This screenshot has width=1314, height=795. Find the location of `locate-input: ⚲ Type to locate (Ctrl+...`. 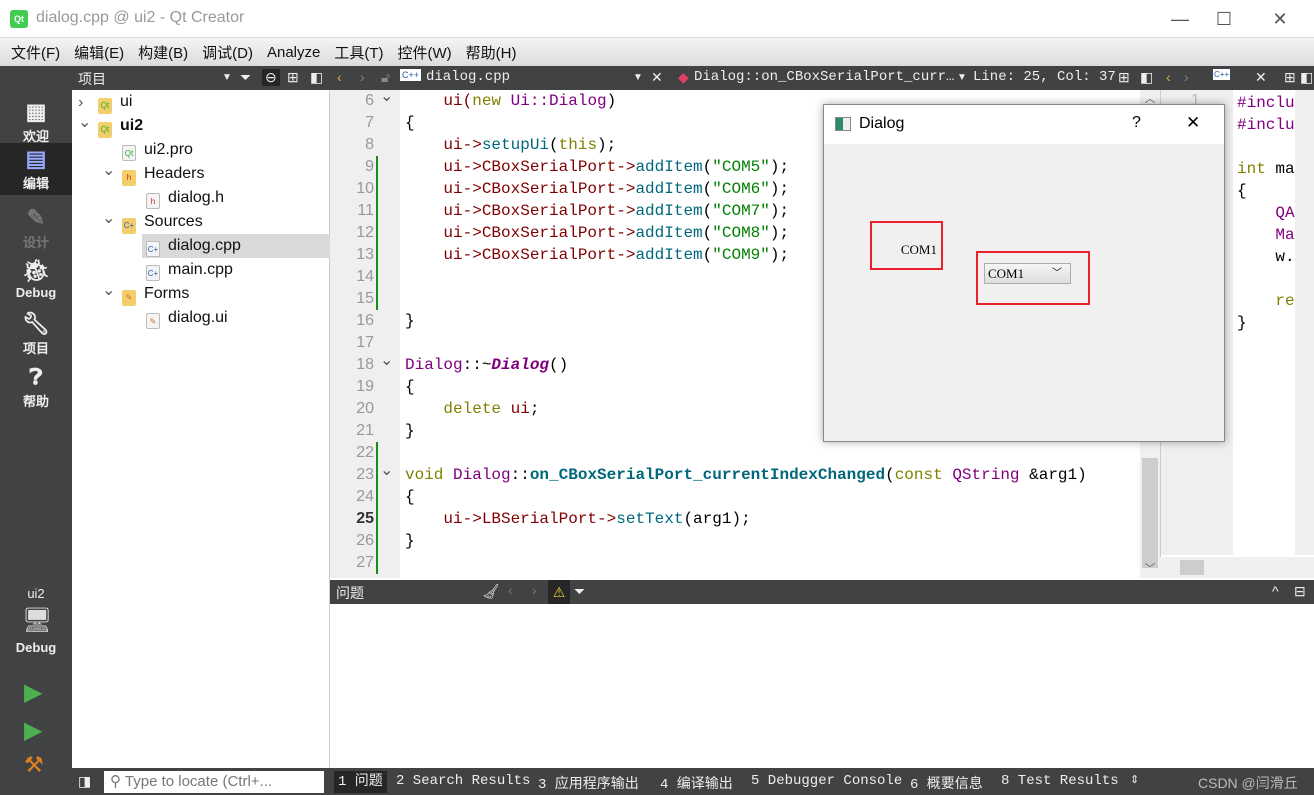

locate-input: ⚲ Type to locate (Ctrl+... is located at coordinates (214, 782).